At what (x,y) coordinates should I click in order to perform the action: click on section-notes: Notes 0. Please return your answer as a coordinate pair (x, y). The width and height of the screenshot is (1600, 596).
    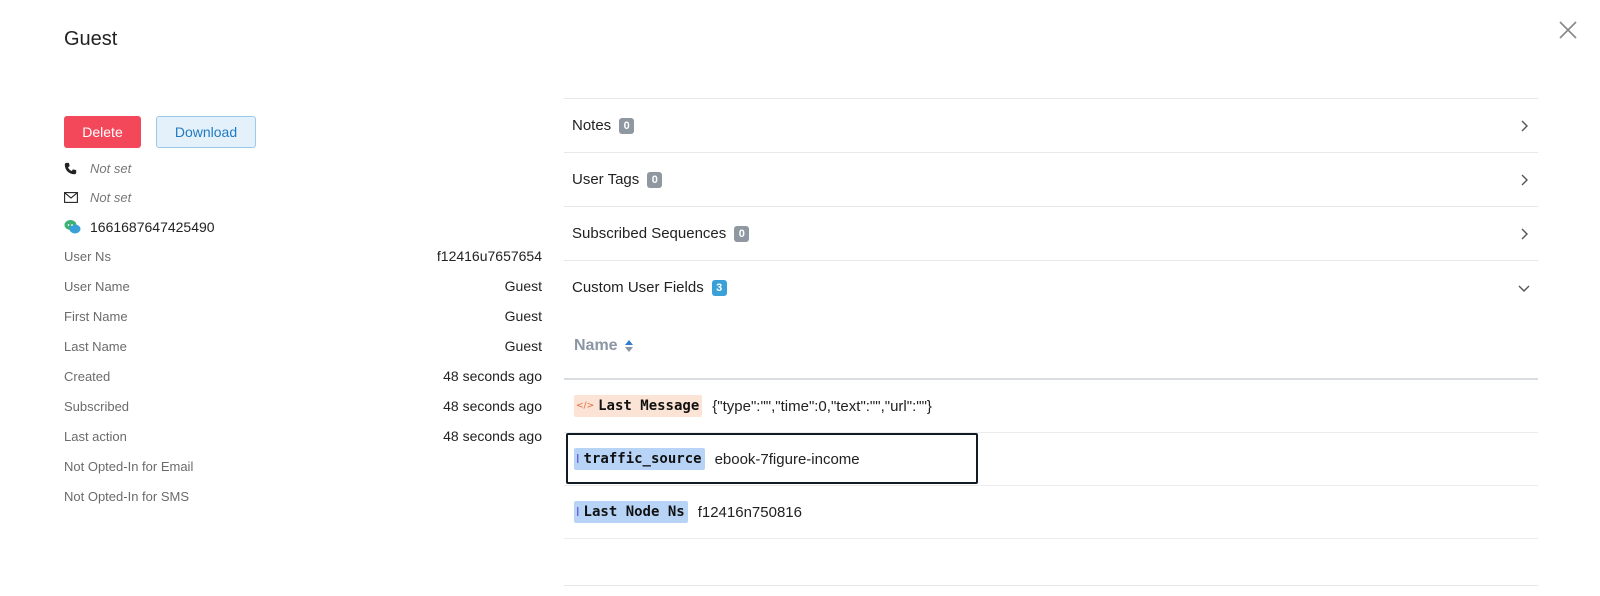
    Looking at the image, I should click on (1051, 125).